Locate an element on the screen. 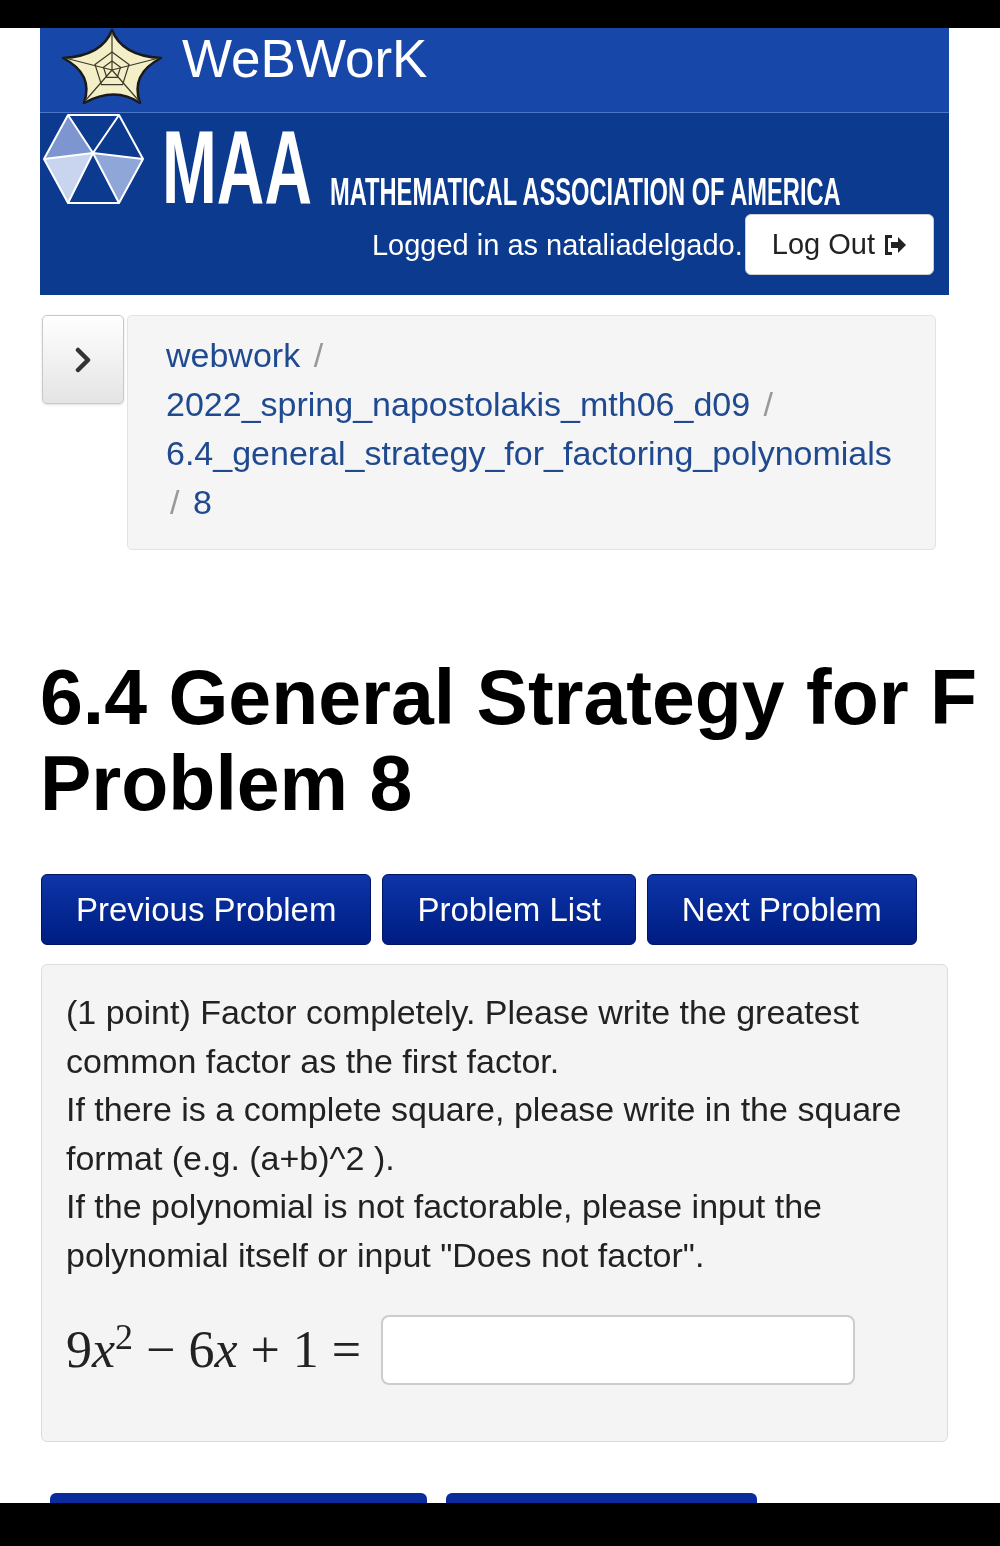  organization-acronym: MAA is located at coordinates (237, 167).